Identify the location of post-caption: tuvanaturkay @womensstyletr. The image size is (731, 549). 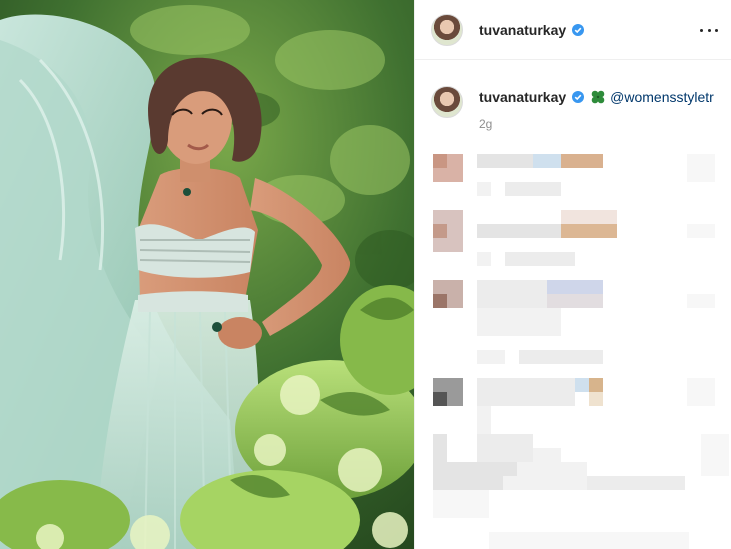
(576, 102).